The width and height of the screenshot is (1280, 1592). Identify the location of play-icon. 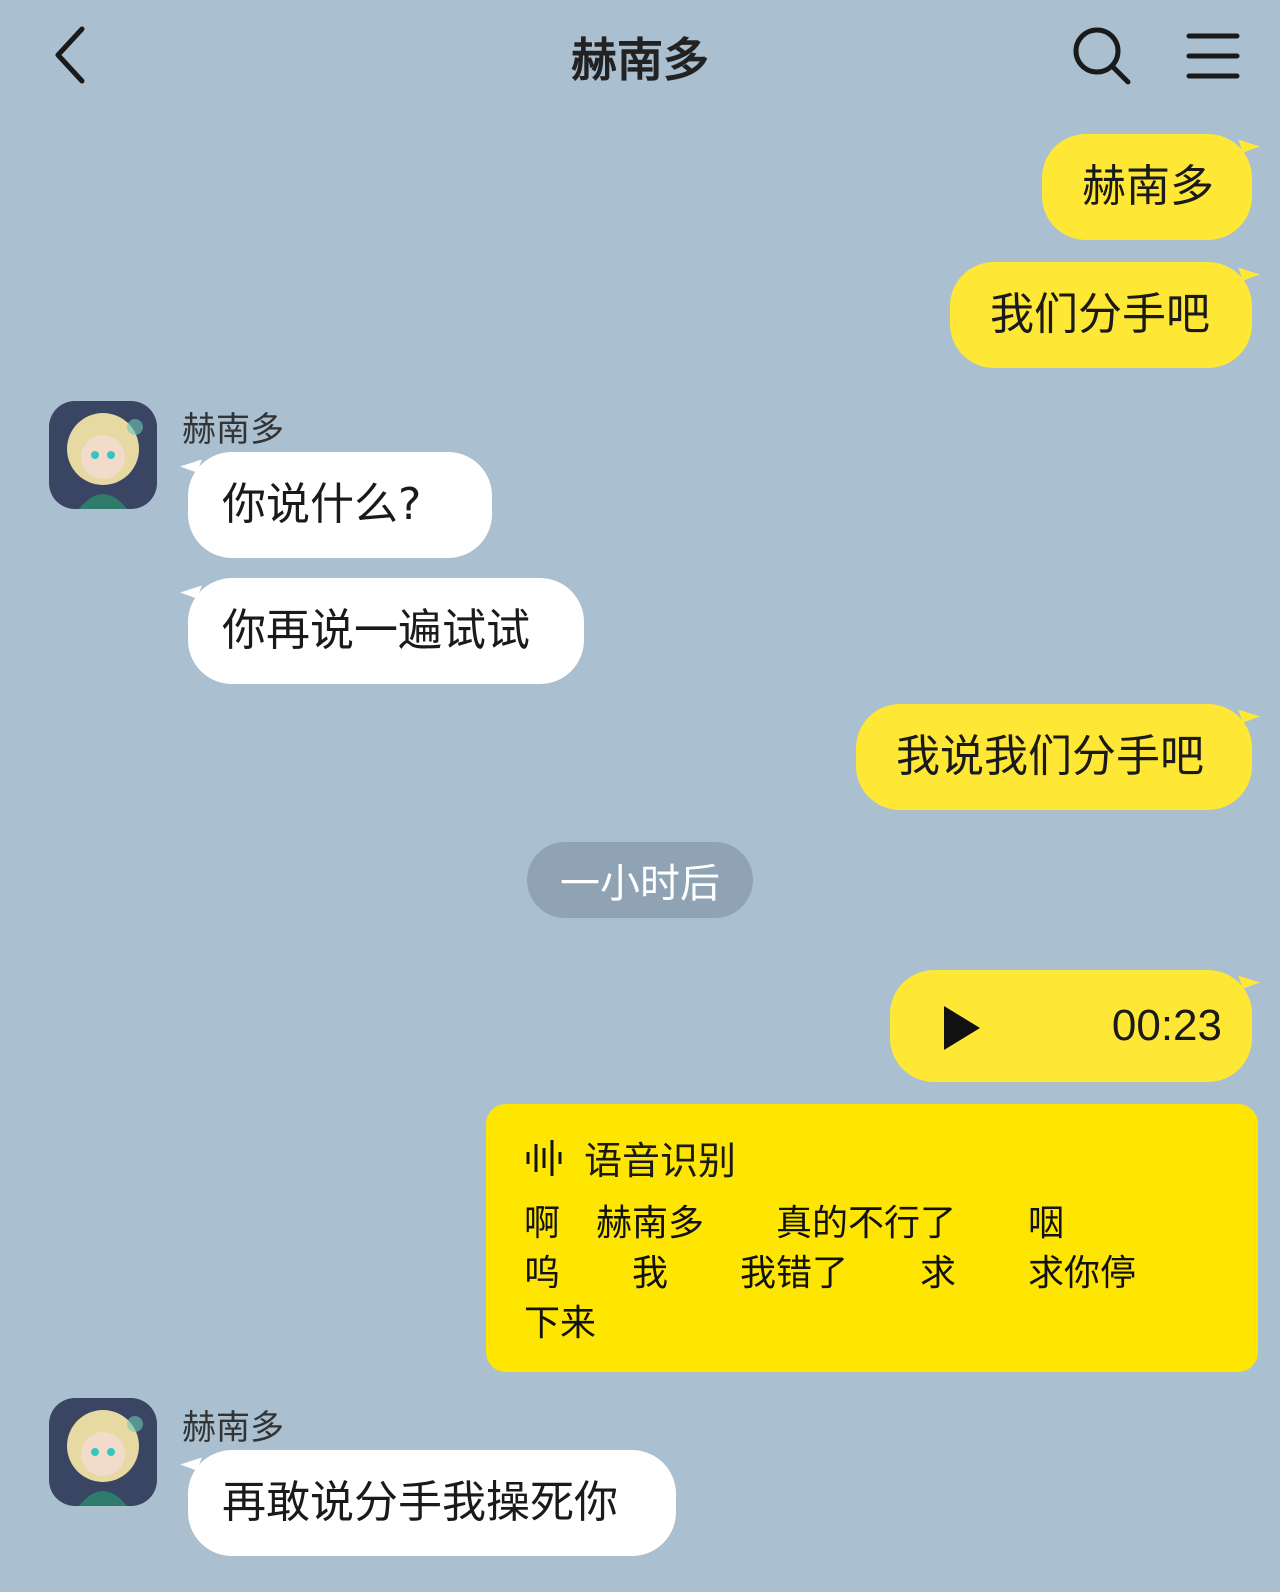
(962, 1028).